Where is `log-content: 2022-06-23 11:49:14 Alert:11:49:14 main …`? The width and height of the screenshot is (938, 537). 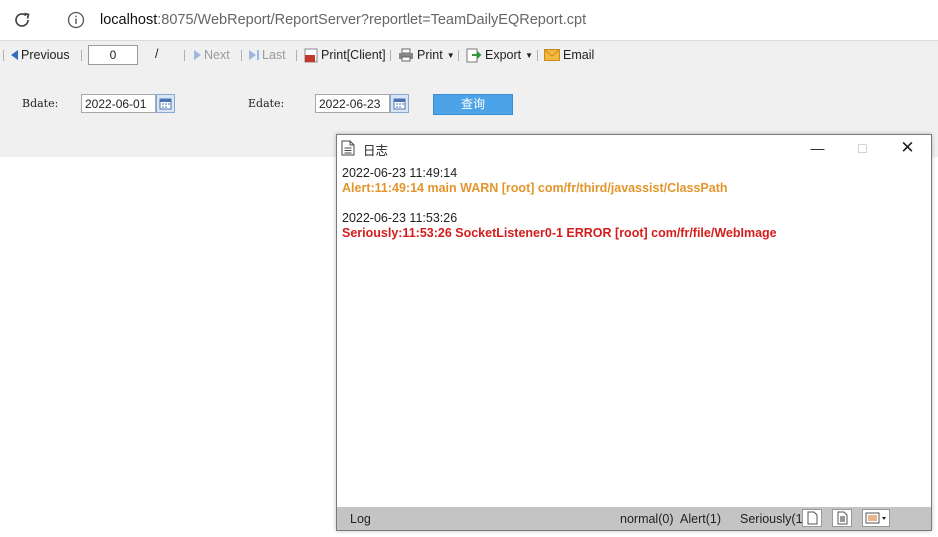 log-content: 2022-06-23 11:49:14 Alert:11:49:14 main … is located at coordinates (559, 211).